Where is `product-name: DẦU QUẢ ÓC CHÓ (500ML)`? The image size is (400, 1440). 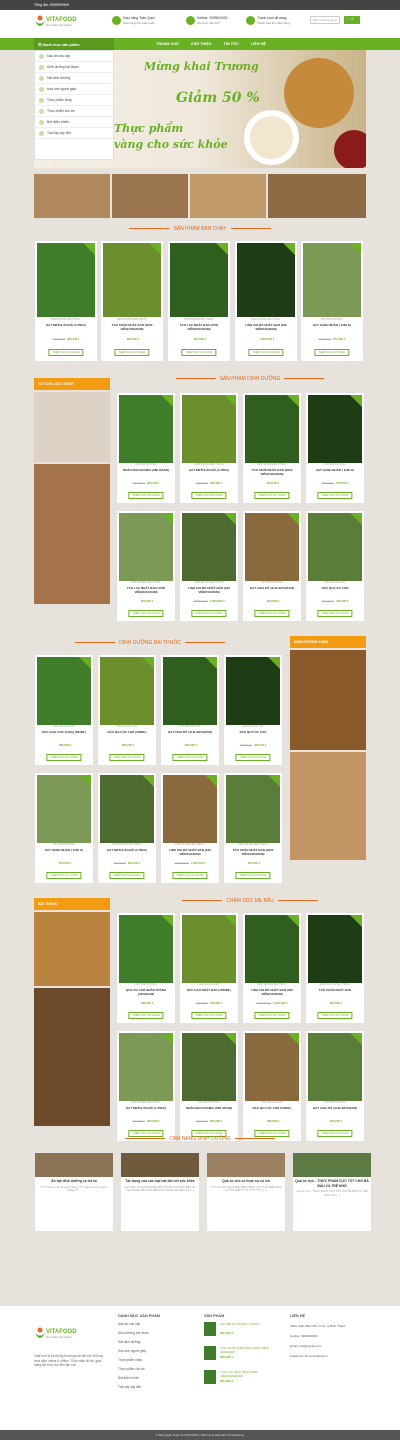 product-name: DẦU QUẢ ÓC CHÓ (500ML) is located at coordinates (127, 732).